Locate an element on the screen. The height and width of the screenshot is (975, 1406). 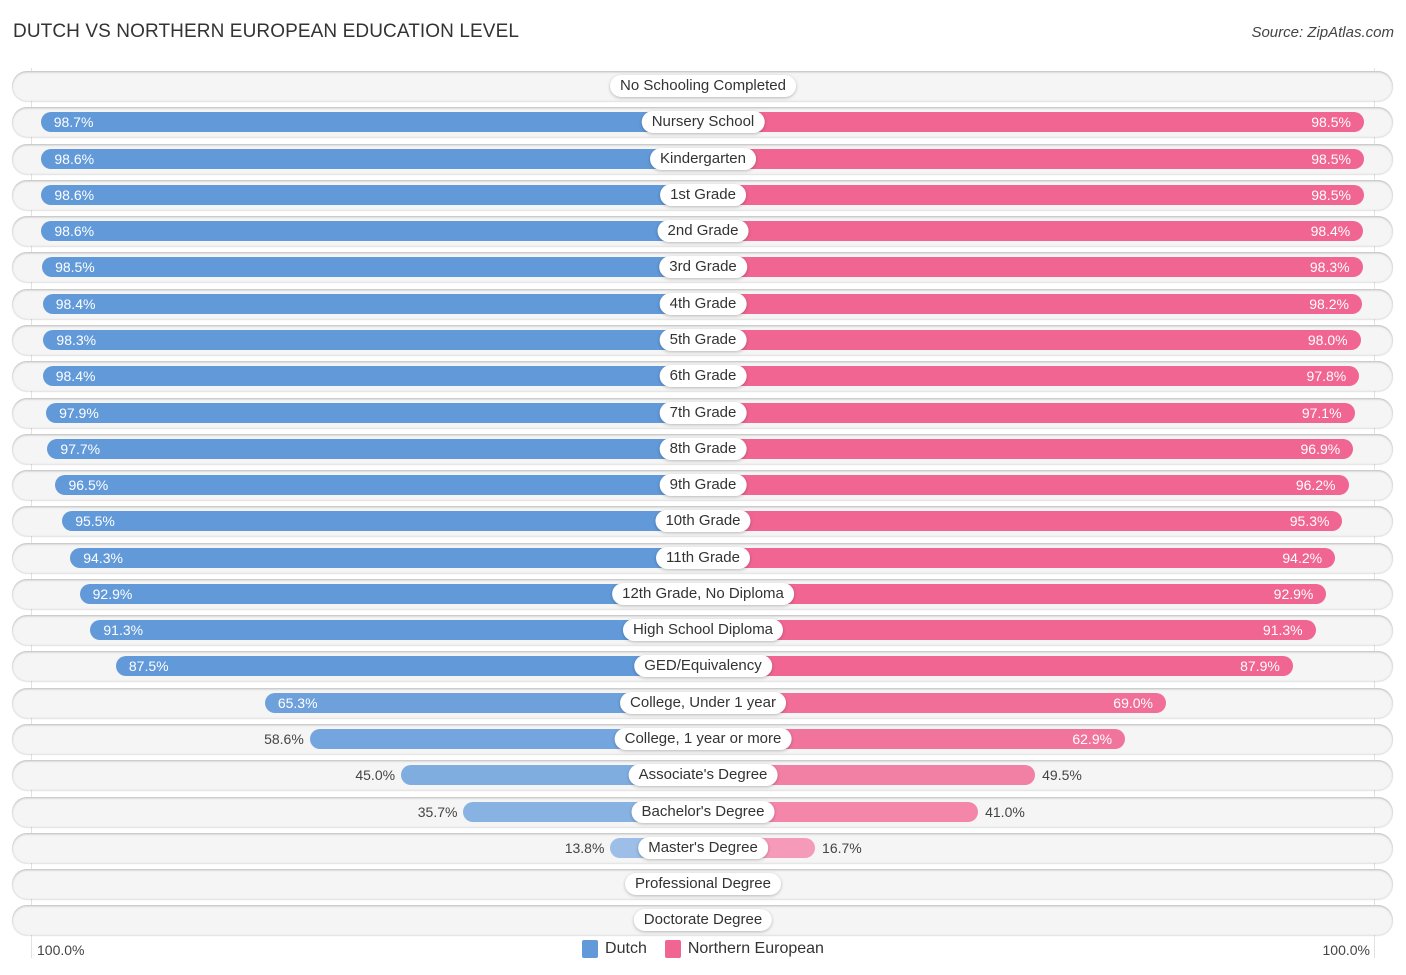
value-label-dutch: 94.3% is located at coordinates (103, 557).